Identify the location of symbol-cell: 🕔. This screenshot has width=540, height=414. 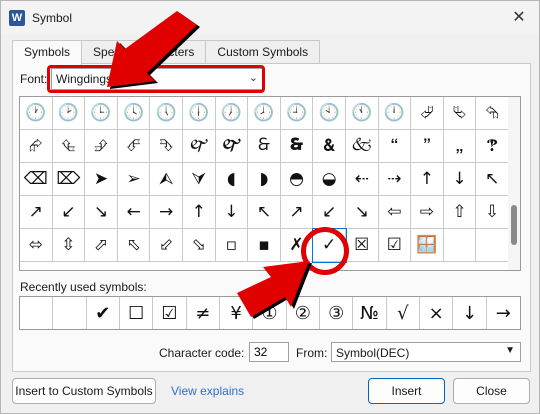
(166, 113).